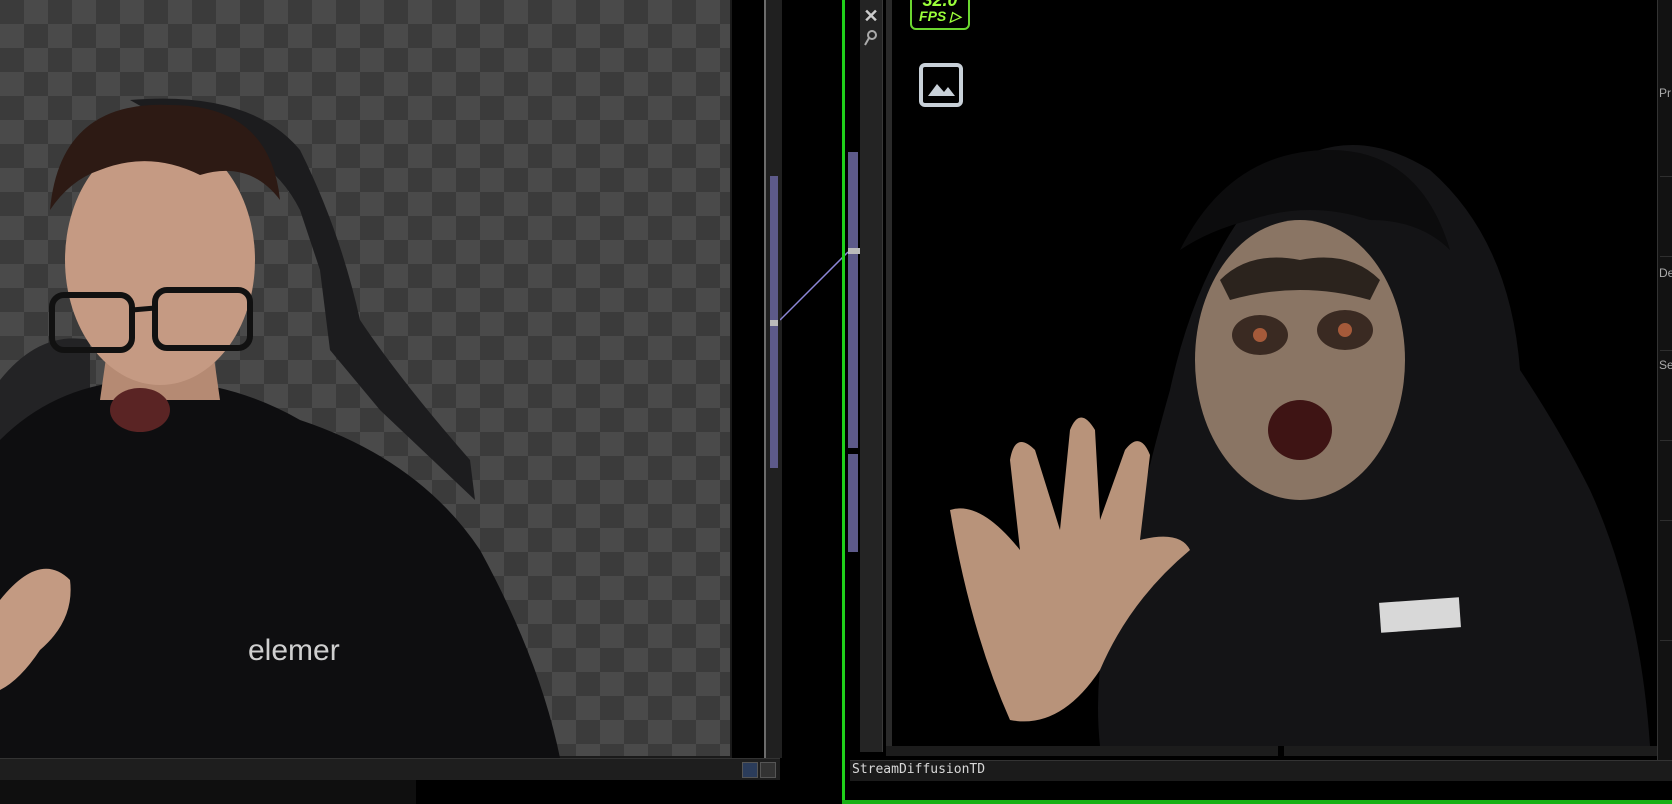 Image resolution: width=1672 pixels, height=804 pixels. What do you see at coordinates (294, 650) in the screenshot?
I see `shirt-logo-text: elemer` at bounding box center [294, 650].